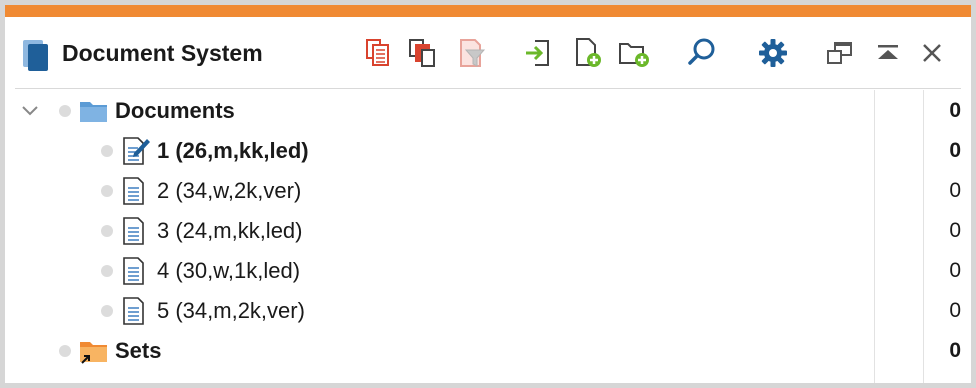  What do you see at coordinates (30, 111) in the screenshot?
I see `chevron-down-icon` at bounding box center [30, 111].